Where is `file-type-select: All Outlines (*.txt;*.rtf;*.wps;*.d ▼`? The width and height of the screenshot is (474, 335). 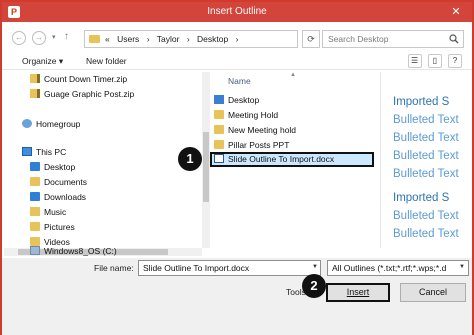 file-type-select: All Outlines (*.txt;*.rtf;*.wps;*.d ▼ is located at coordinates (398, 268).